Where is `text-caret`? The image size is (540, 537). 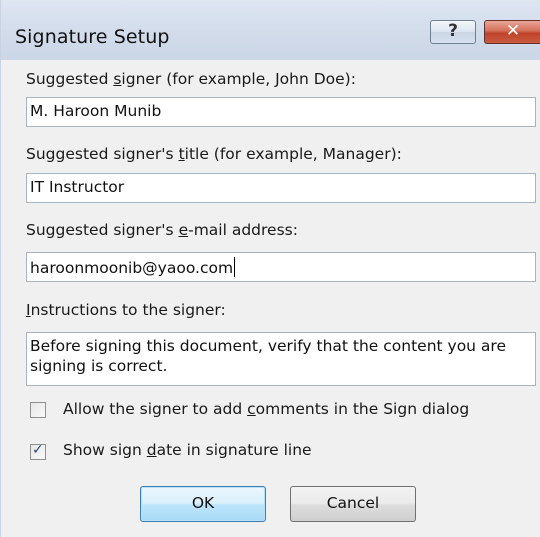 text-caret is located at coordinates (235, 267).